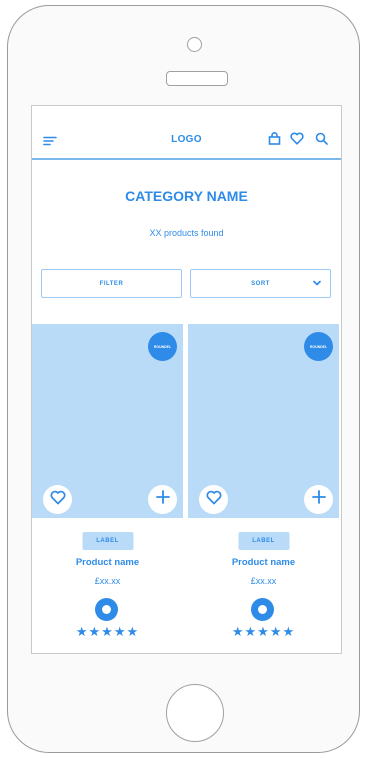 The height and width of the screenshot is (758, 365). I want to click on chevron-down-icon, so click(317, 284).